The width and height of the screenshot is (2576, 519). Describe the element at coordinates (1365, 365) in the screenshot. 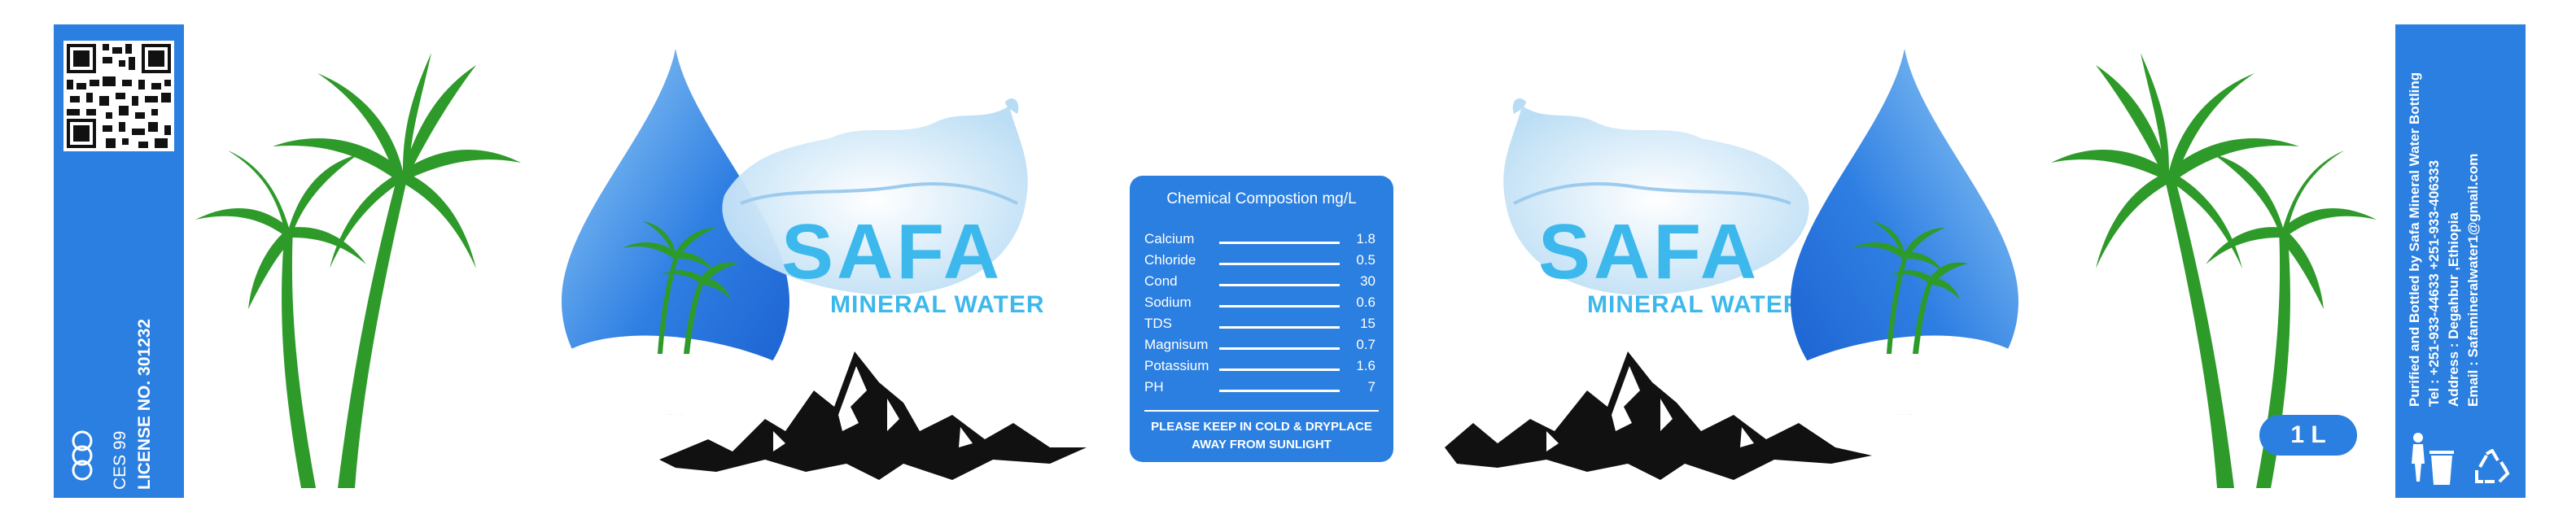

I see `chem-value: 1.6` at that location.